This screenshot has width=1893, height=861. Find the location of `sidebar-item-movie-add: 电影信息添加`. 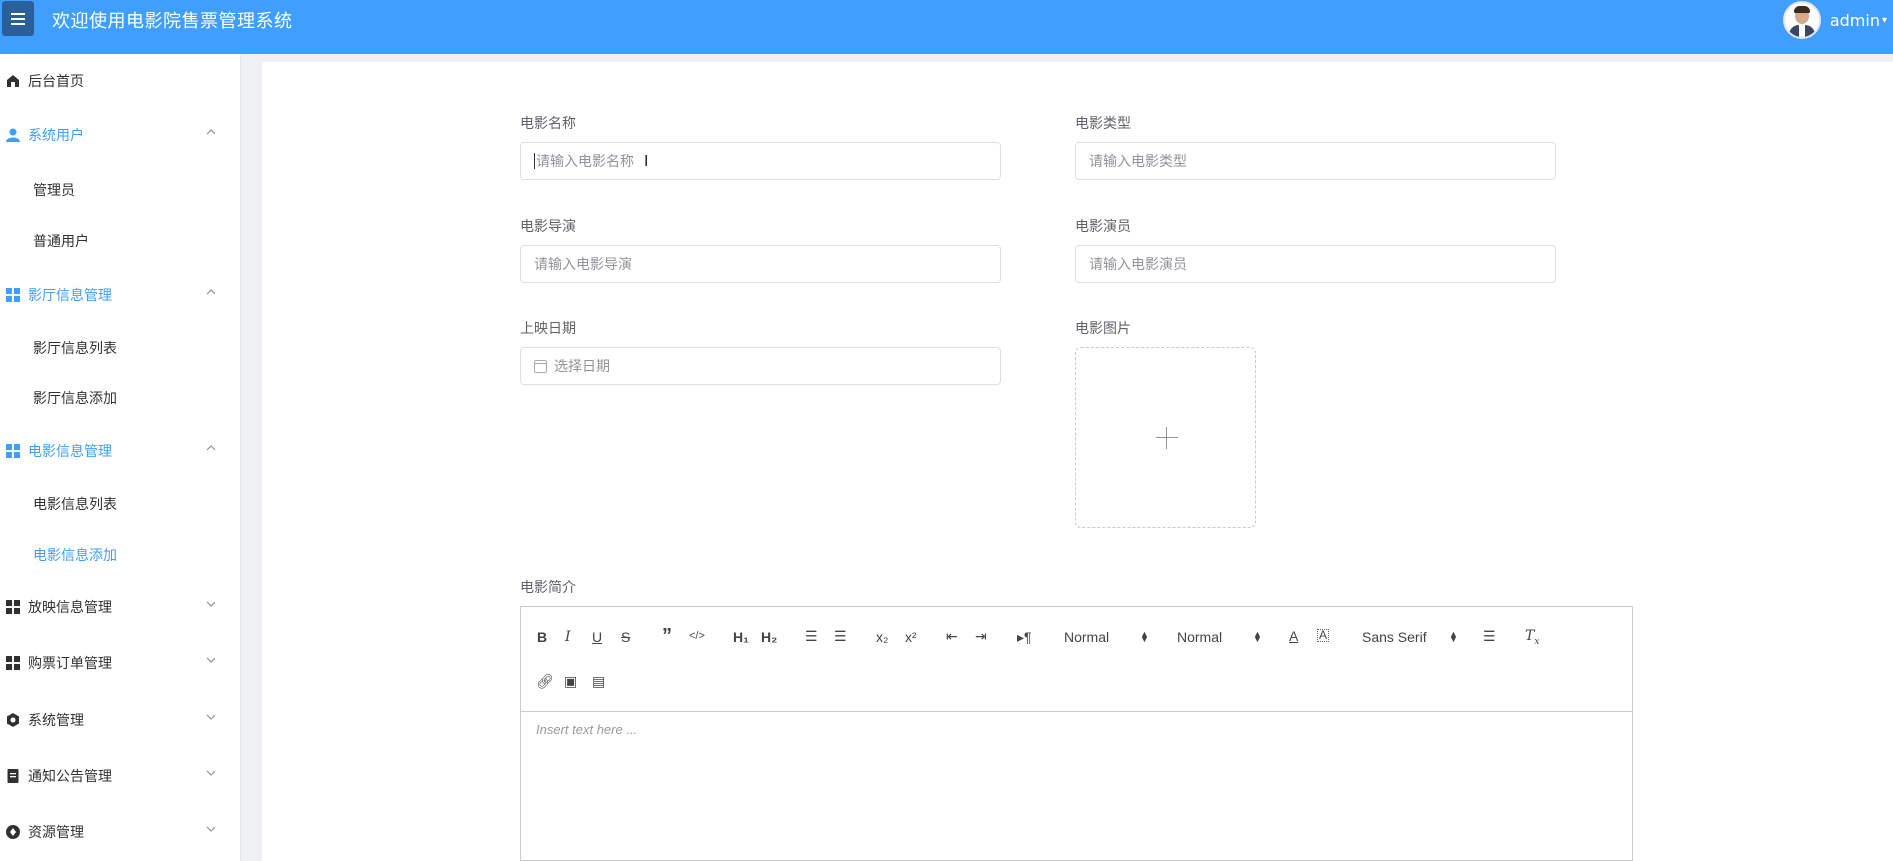

sidebar-item-movie-add: 电影信息添加 is located at coordinates (120, 555).